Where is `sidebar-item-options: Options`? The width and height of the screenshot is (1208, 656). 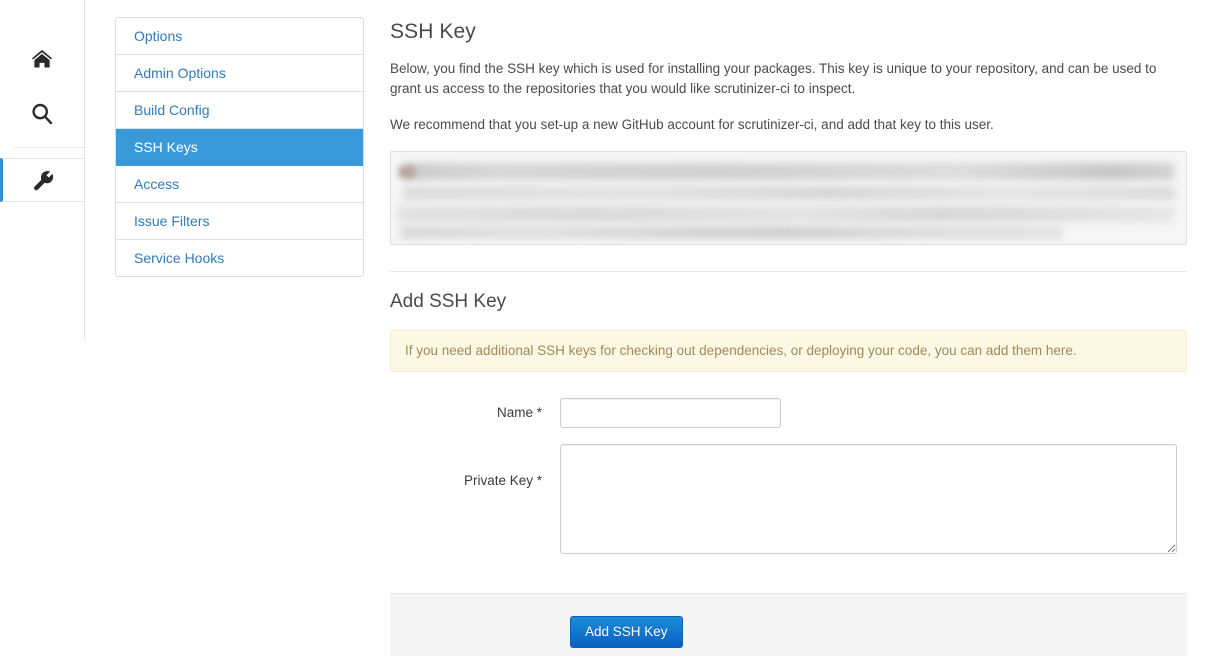 sidebar-item-options: Options is located at coordinates (239, 36).